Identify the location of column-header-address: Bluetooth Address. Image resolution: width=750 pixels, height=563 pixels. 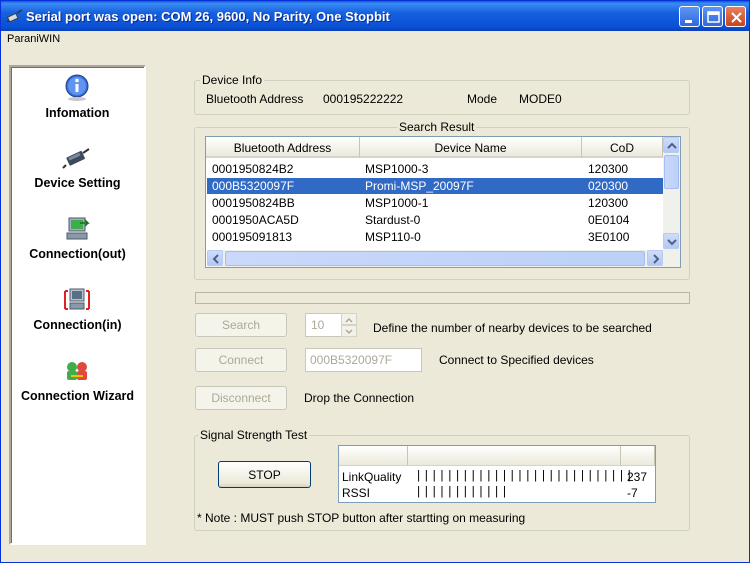
(283, 147).